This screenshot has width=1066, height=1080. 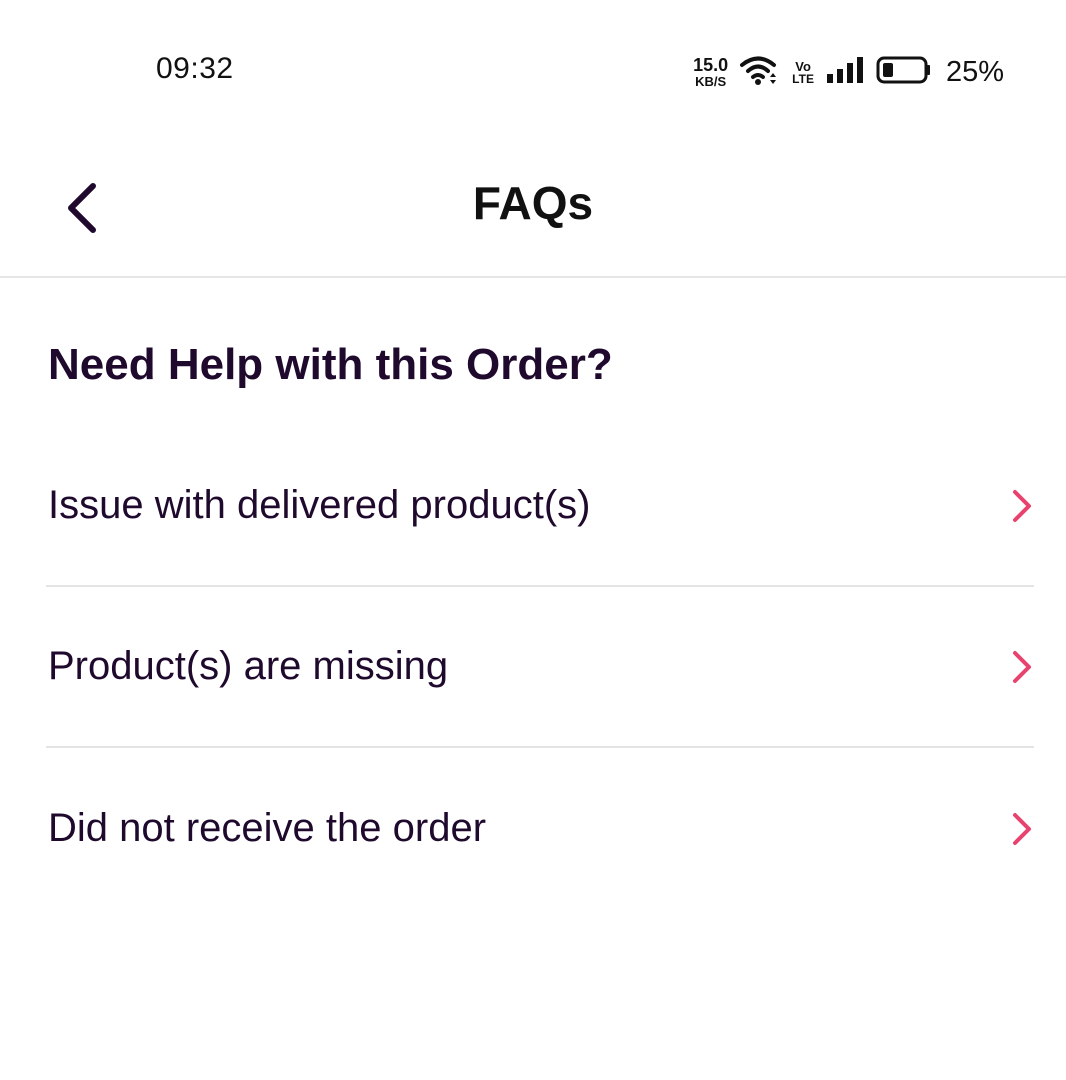 I want to click on wifi-icon, so click(x=760, y=72).